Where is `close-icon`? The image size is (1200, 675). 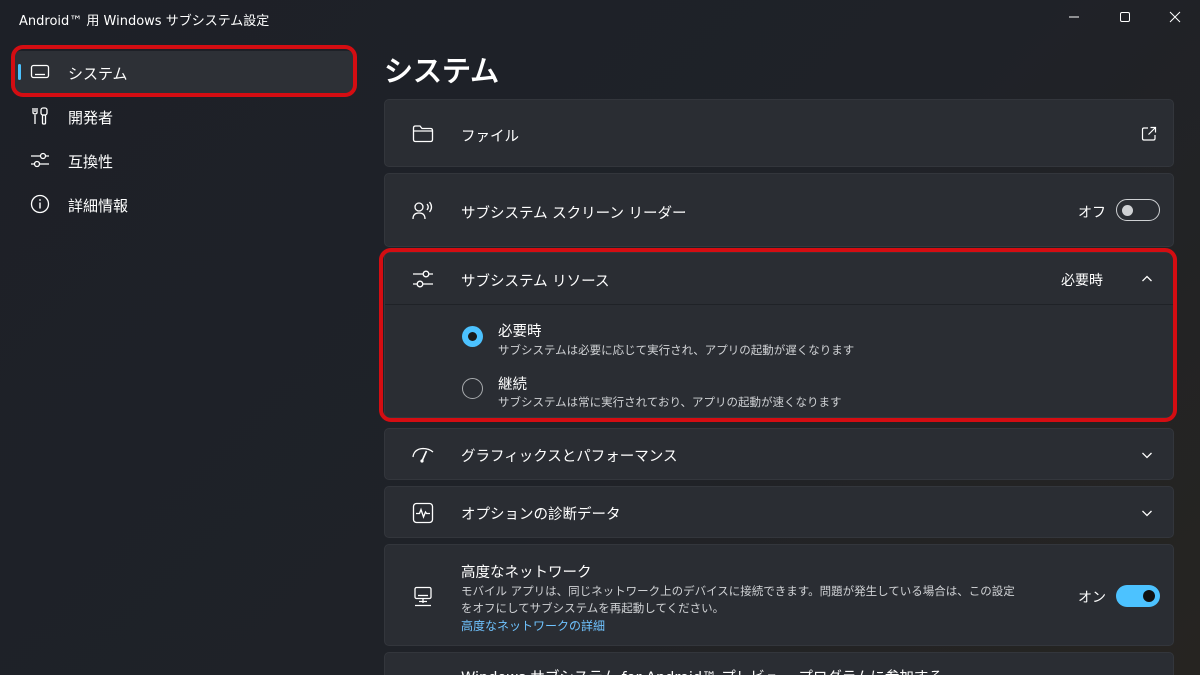
close-icon is located at coordinates (1175, 17).